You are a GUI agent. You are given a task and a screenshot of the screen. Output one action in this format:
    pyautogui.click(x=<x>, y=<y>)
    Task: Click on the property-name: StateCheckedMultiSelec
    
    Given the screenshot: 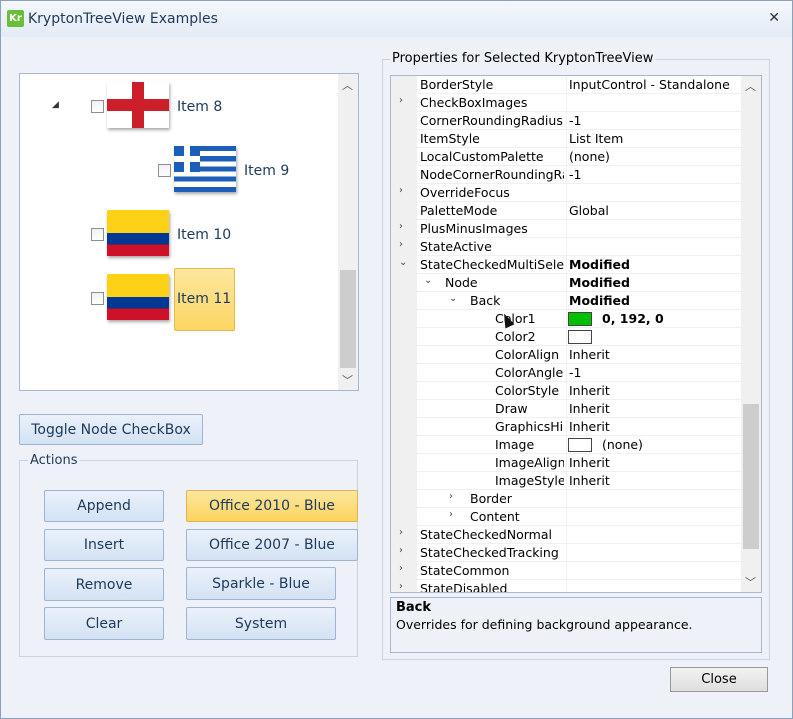 What is the action you would take?
    pyautogui.click(x=492, y=264)
    